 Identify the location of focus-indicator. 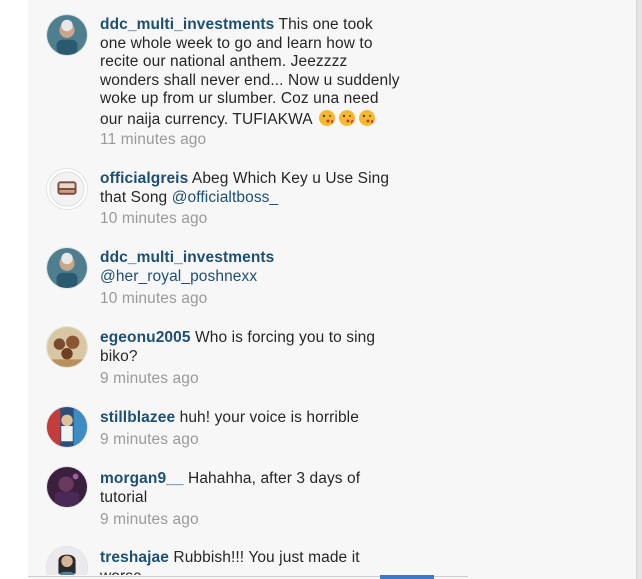
(407, 577).